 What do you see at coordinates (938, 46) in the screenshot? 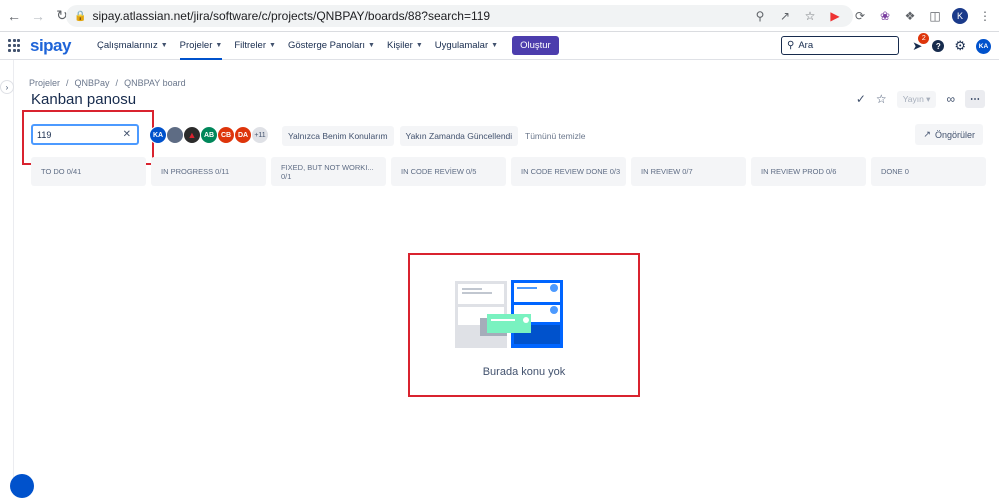
I see `help-icon: ?` at bounding box center [938, 46].